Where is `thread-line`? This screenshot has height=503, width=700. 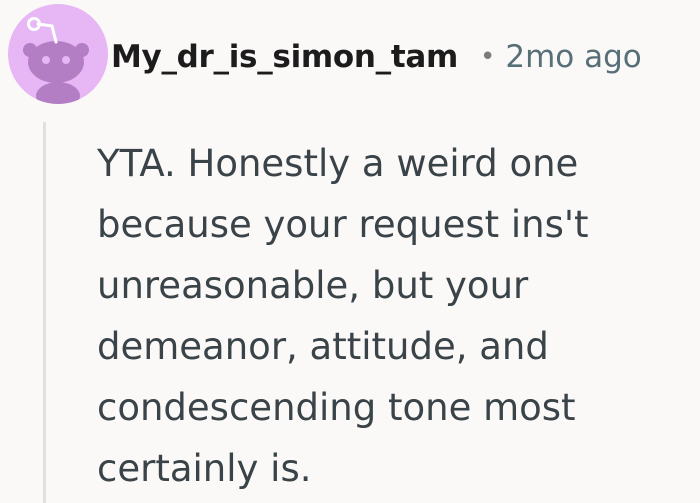
thread-line is located at coordinates (44, 312).